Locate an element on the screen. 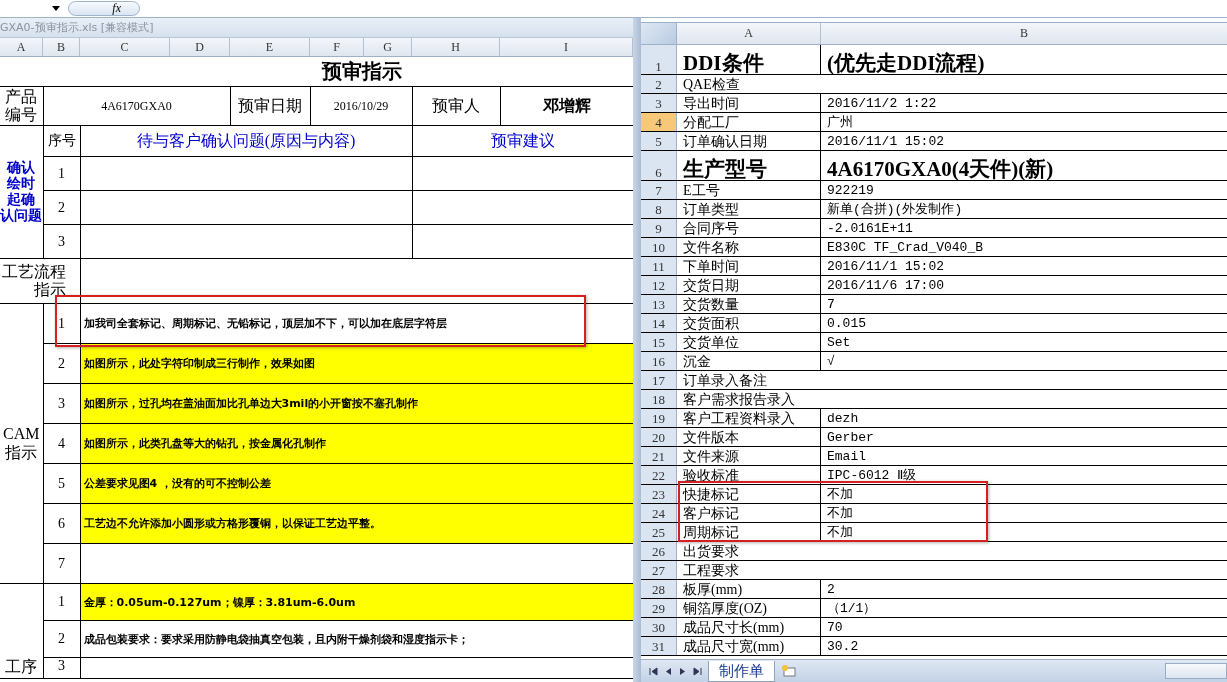 The height and width of the screenshot is (682, 1227). row-label: 认问题 is located at coordinates (21, 216).